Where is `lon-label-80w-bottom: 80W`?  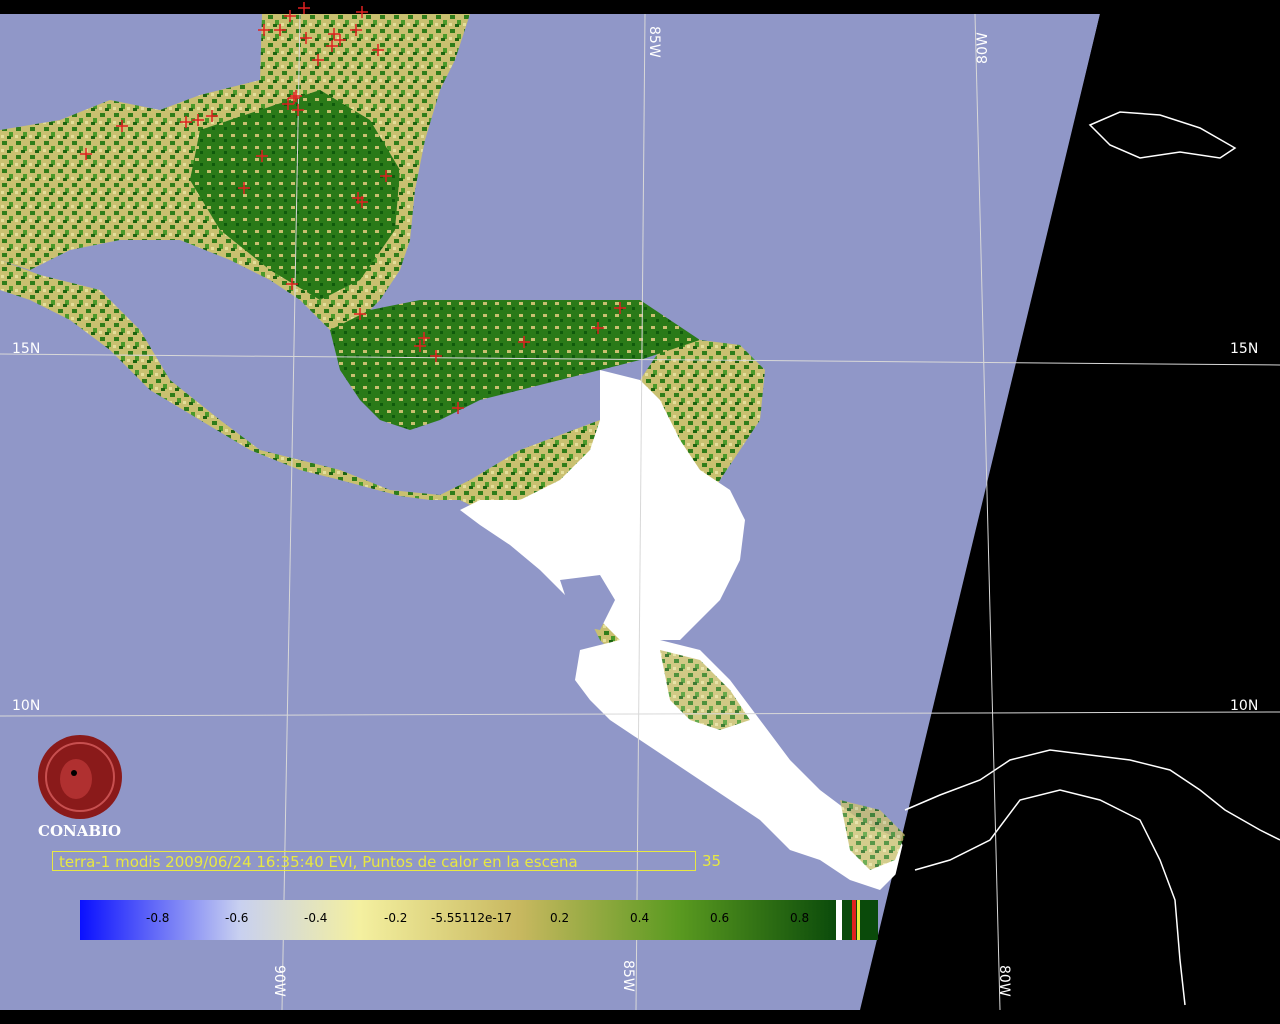
lon-label-80w-bottom: 80W is located at coordinates (1004, 981).